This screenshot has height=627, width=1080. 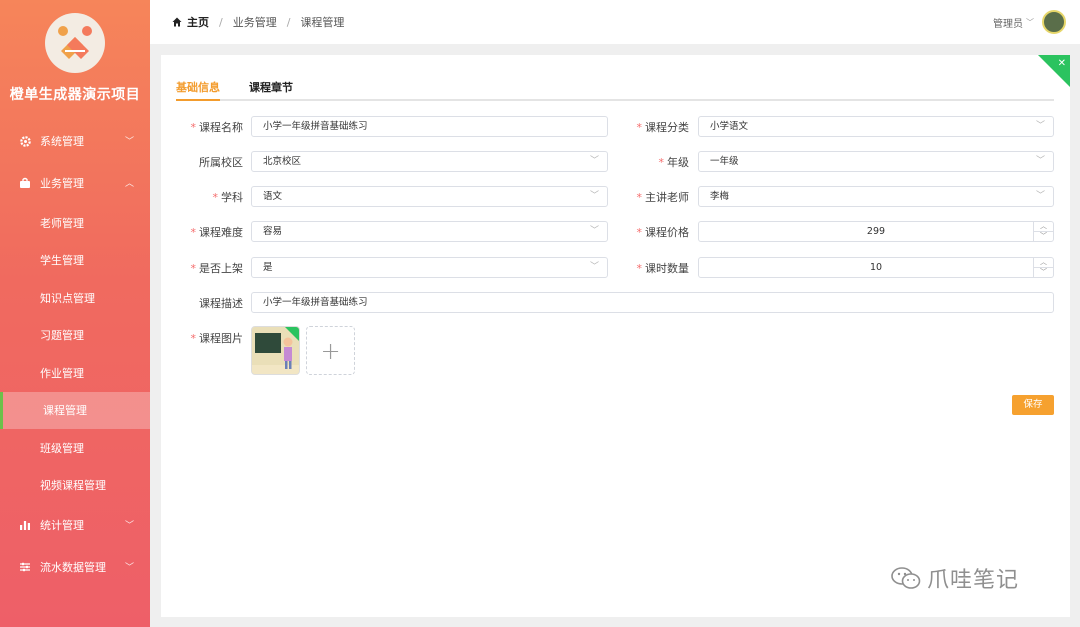 I want to click on category-label: * 课程分类, so click(x=663, y=127).